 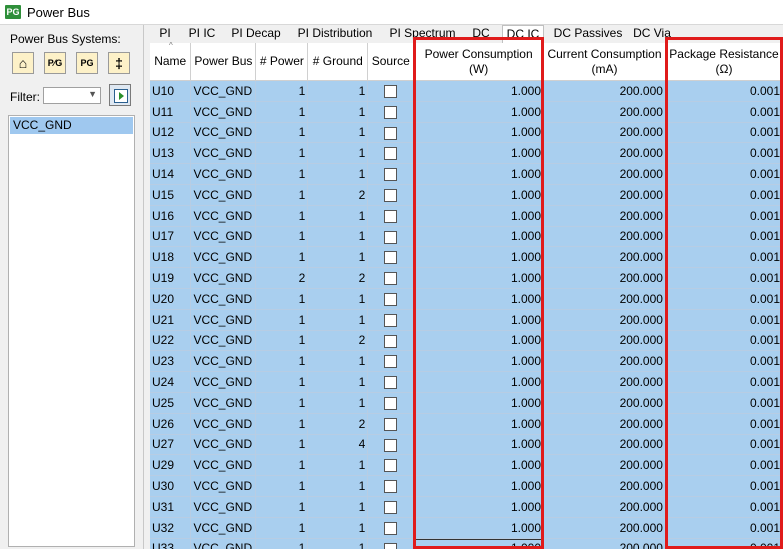 What do you see at coordinates (481, 33) in the screenshot?
I see `tab-dc: DC` at bounding box center [481, 33].